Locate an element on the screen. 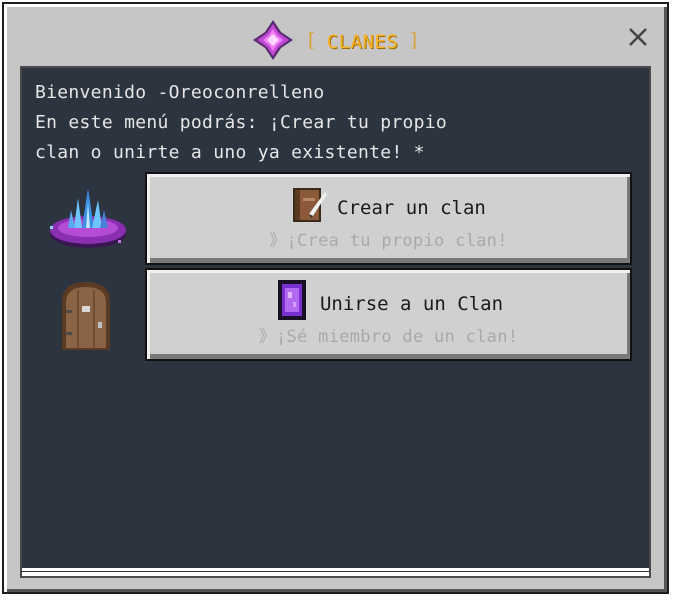 This screenshot has height=600, width=675. title-bracket-close: ] is located at coordinates (414, 40).